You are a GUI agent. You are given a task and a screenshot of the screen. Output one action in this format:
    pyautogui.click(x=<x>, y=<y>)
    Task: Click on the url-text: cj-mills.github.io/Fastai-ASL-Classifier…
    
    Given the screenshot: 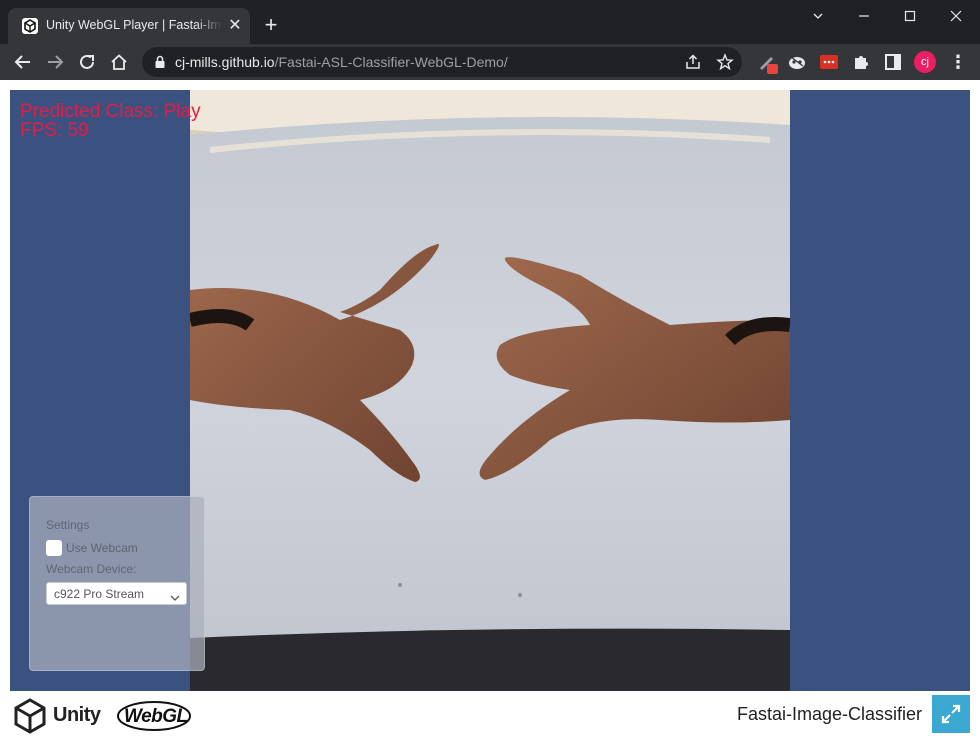 What is the action you would take?
    pyautogui.click(x=341, y=62)
    